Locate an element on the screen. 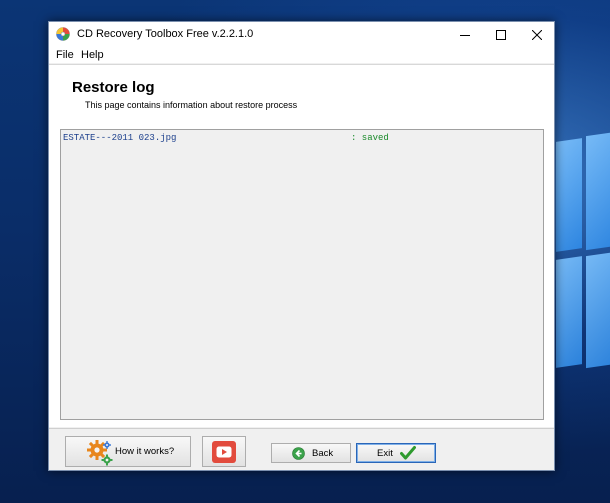 The image size is (610, 503). youtube-button is located at coordinates (224, 451).